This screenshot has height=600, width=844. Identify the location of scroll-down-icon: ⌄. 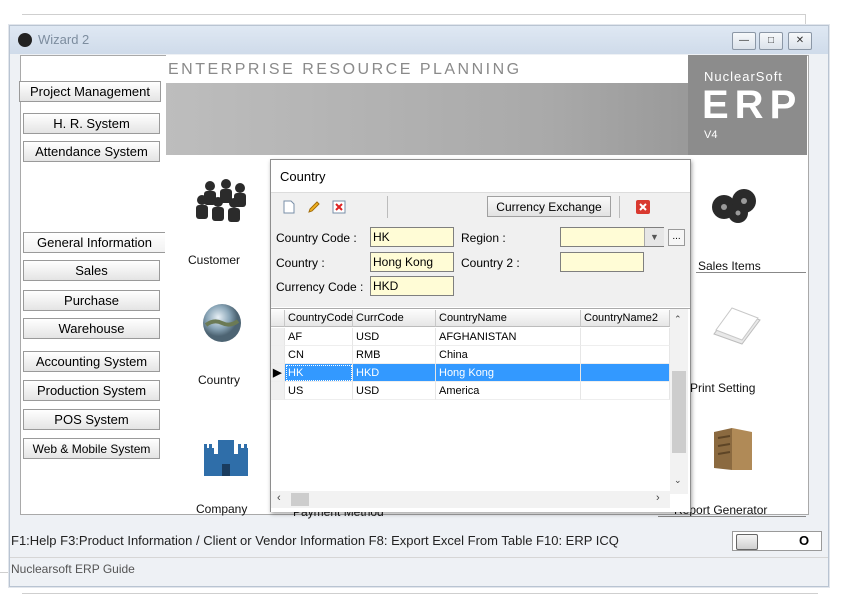
(678, 480).